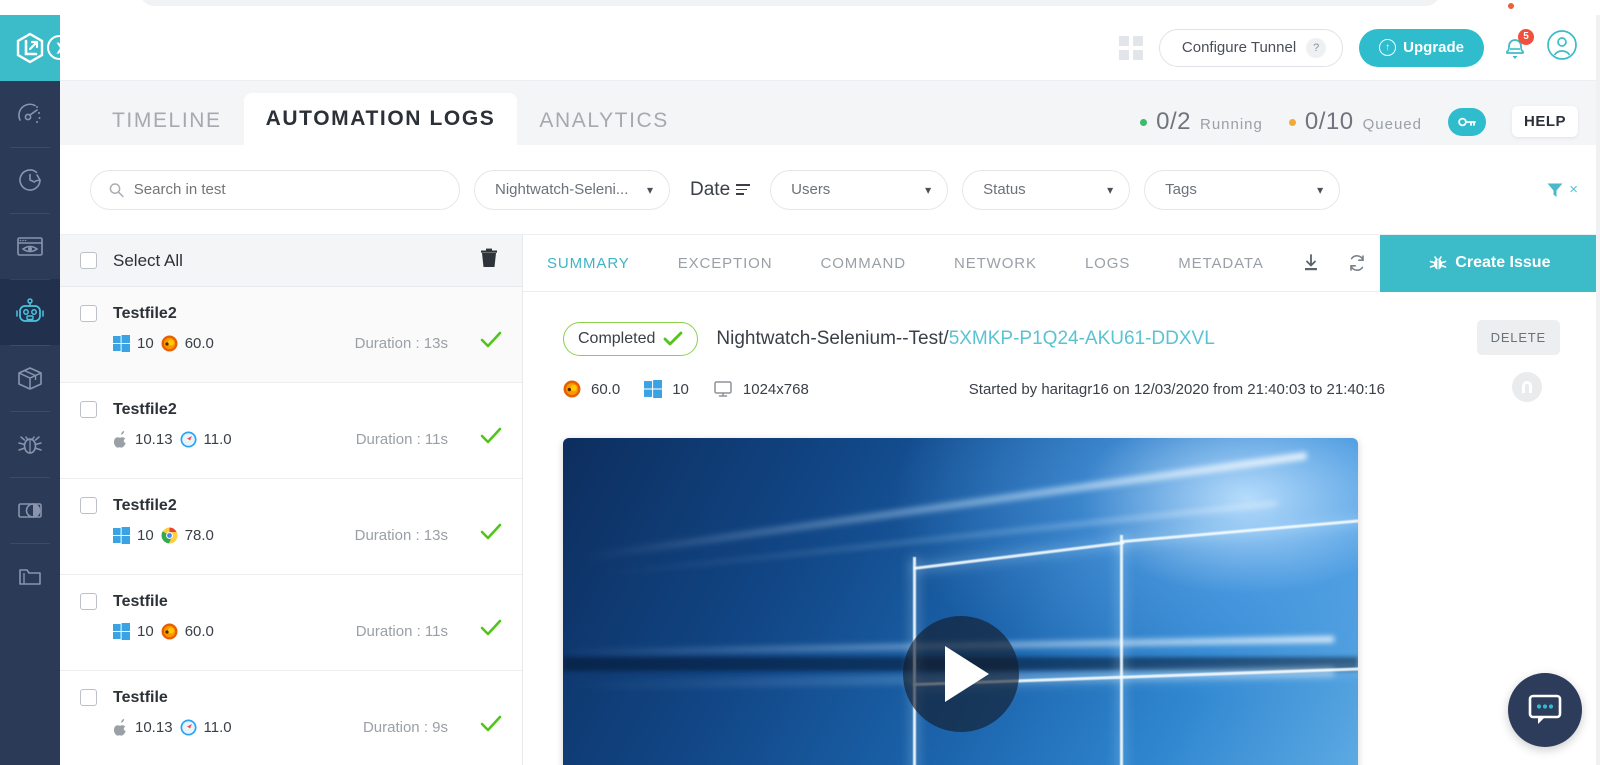 The width and height of the screenshot is (1600, 765). I want to click on lambdatest-logo-icon, so click(30, 48).